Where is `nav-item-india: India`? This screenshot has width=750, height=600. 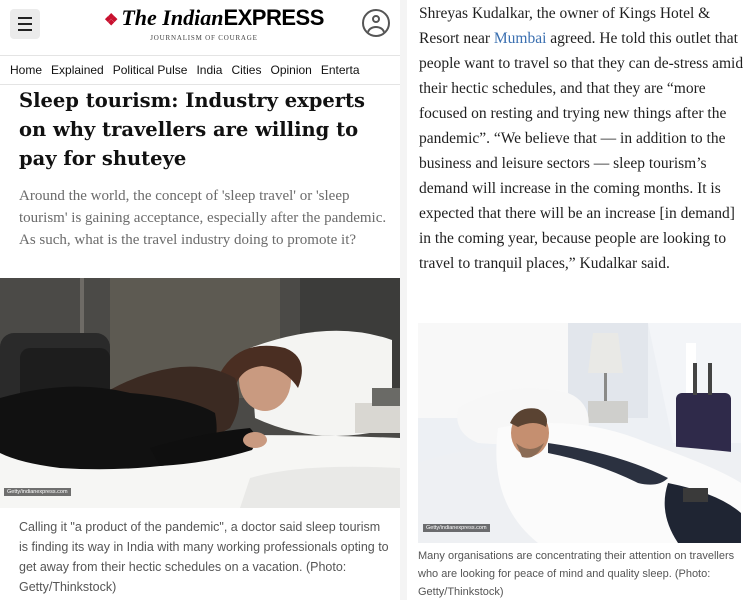
nav-item-india: India is located at coordinates (209, 70).